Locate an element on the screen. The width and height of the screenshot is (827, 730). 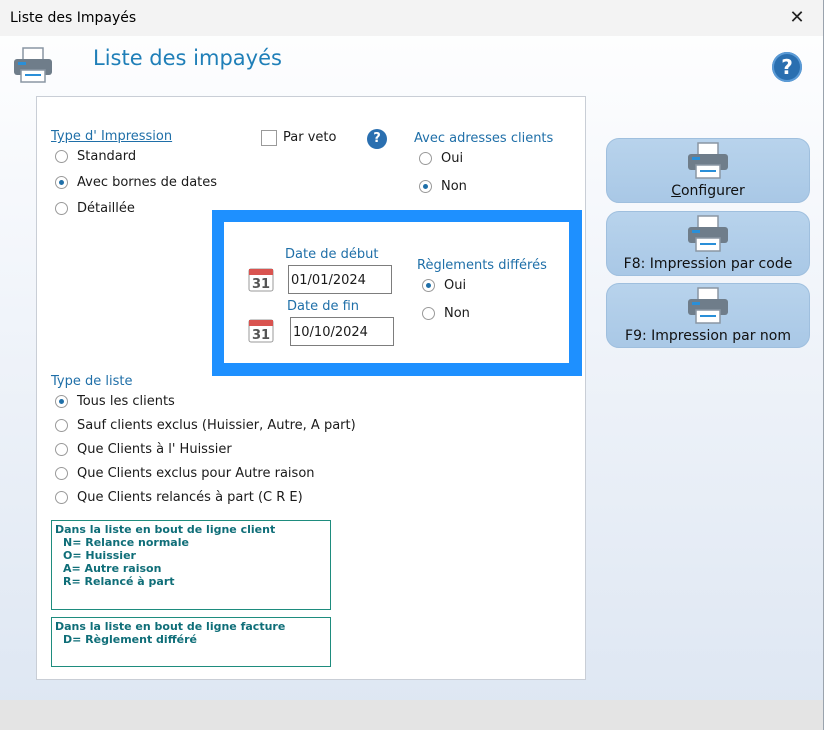
par-veto-label: Par veto is located at coordinates (310, 137).